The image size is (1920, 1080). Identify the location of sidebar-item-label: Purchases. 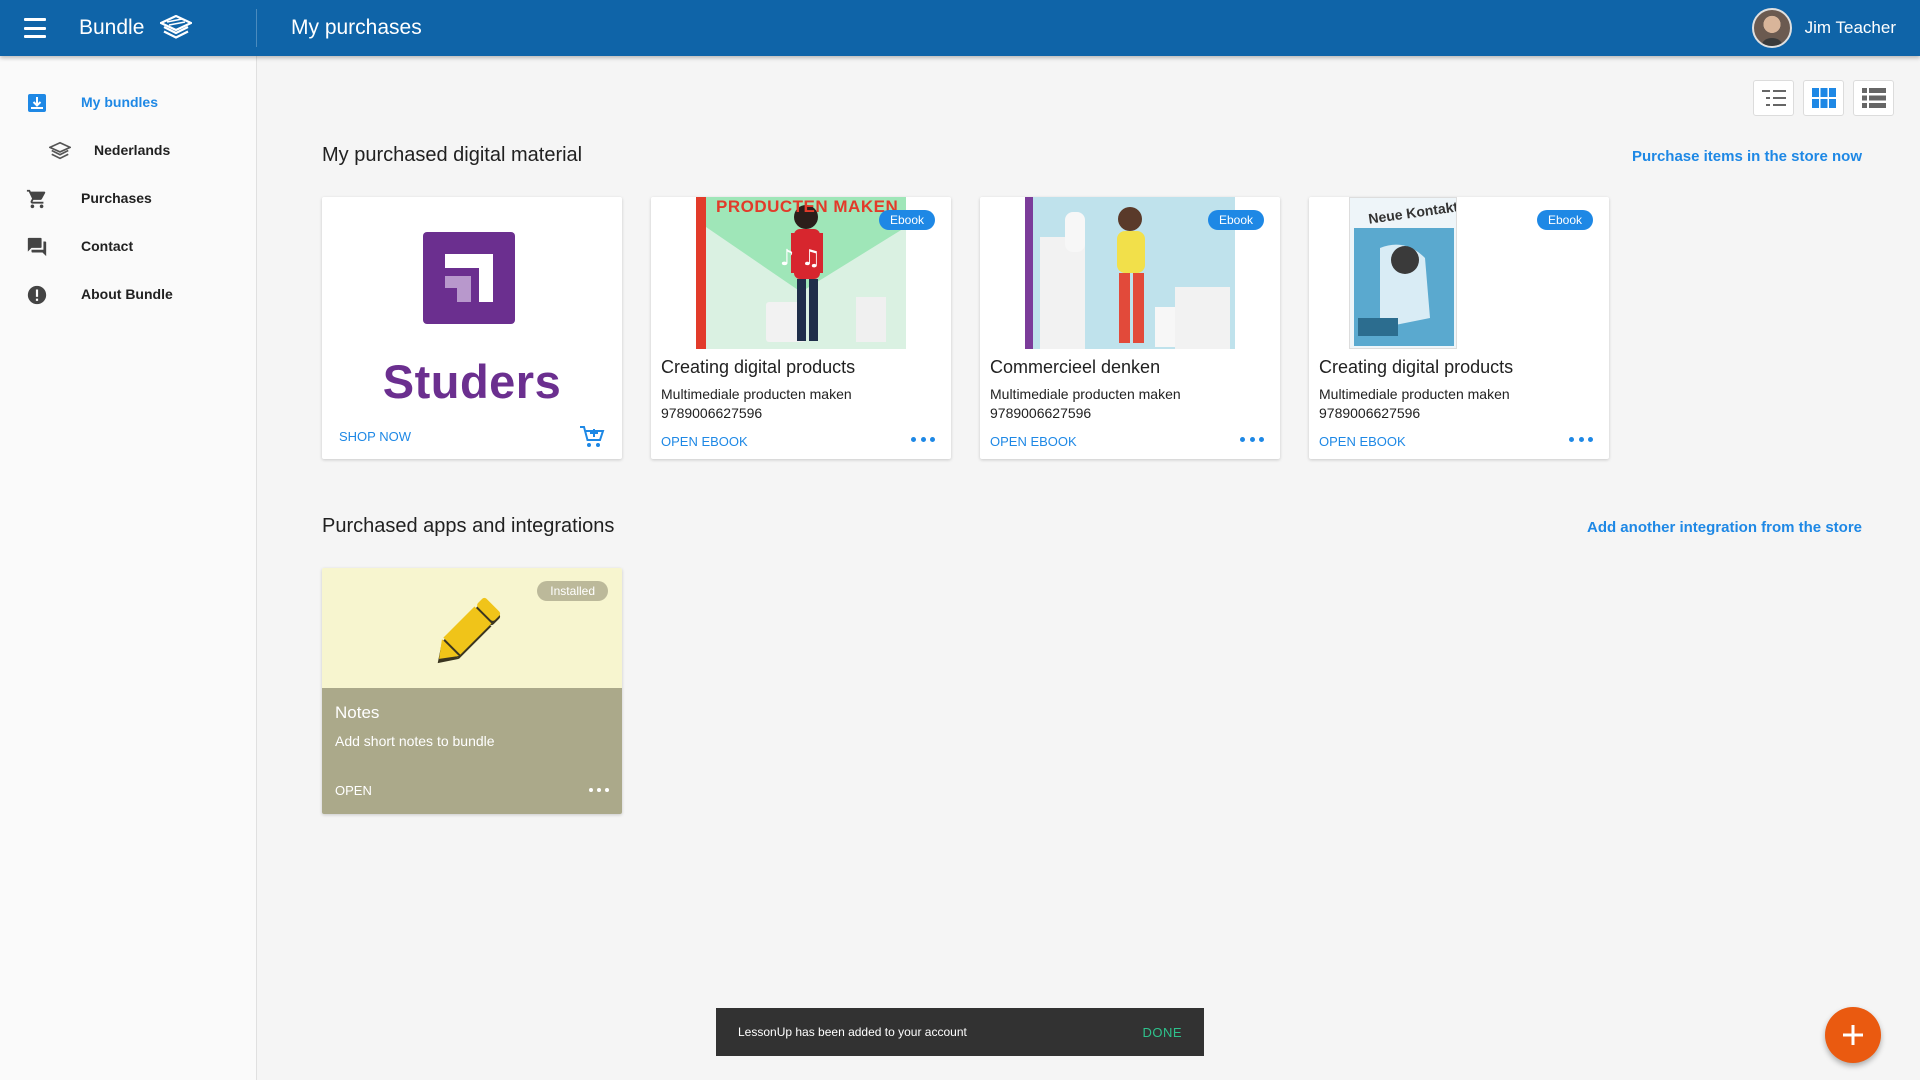
(116, 198).